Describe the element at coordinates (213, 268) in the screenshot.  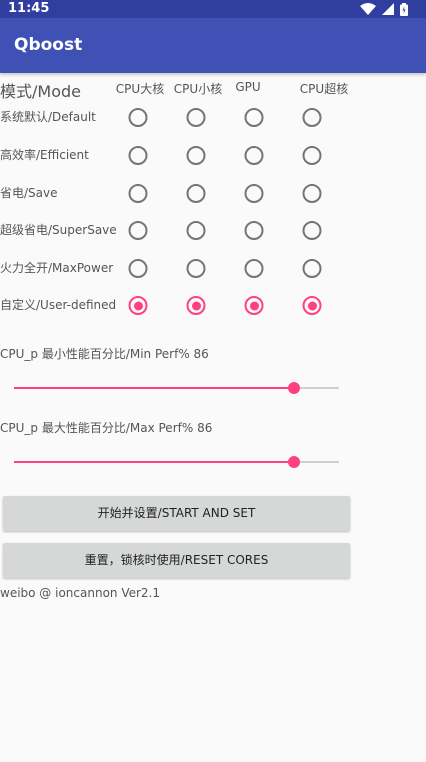
I see `mode-row: 火力全开/MaxPower` at that location.